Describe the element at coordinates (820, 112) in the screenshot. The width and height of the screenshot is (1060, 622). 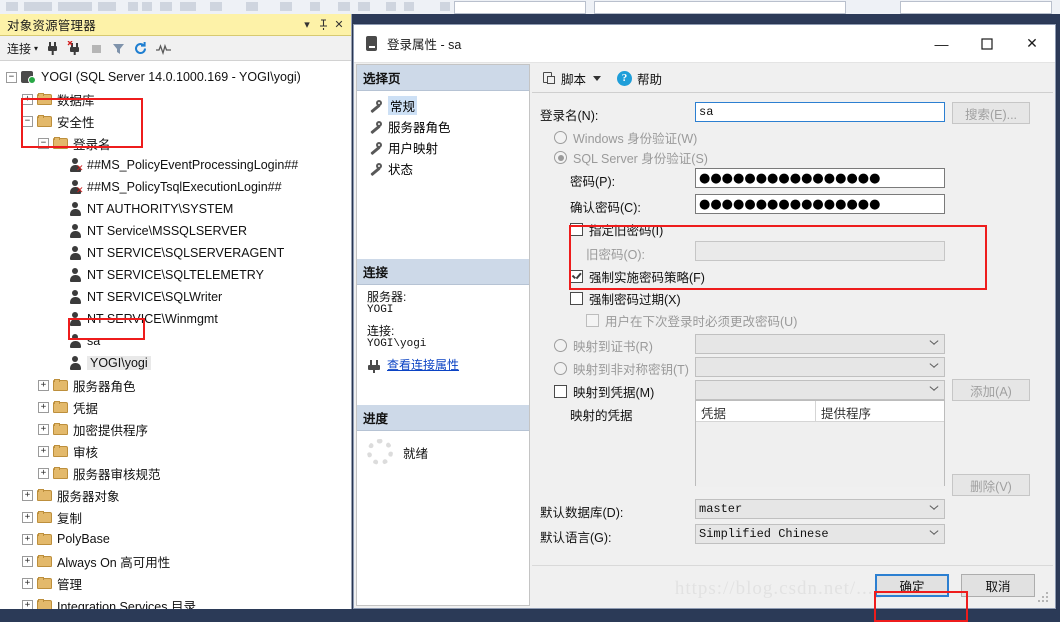
I see `login-name-input: sa` at that location.